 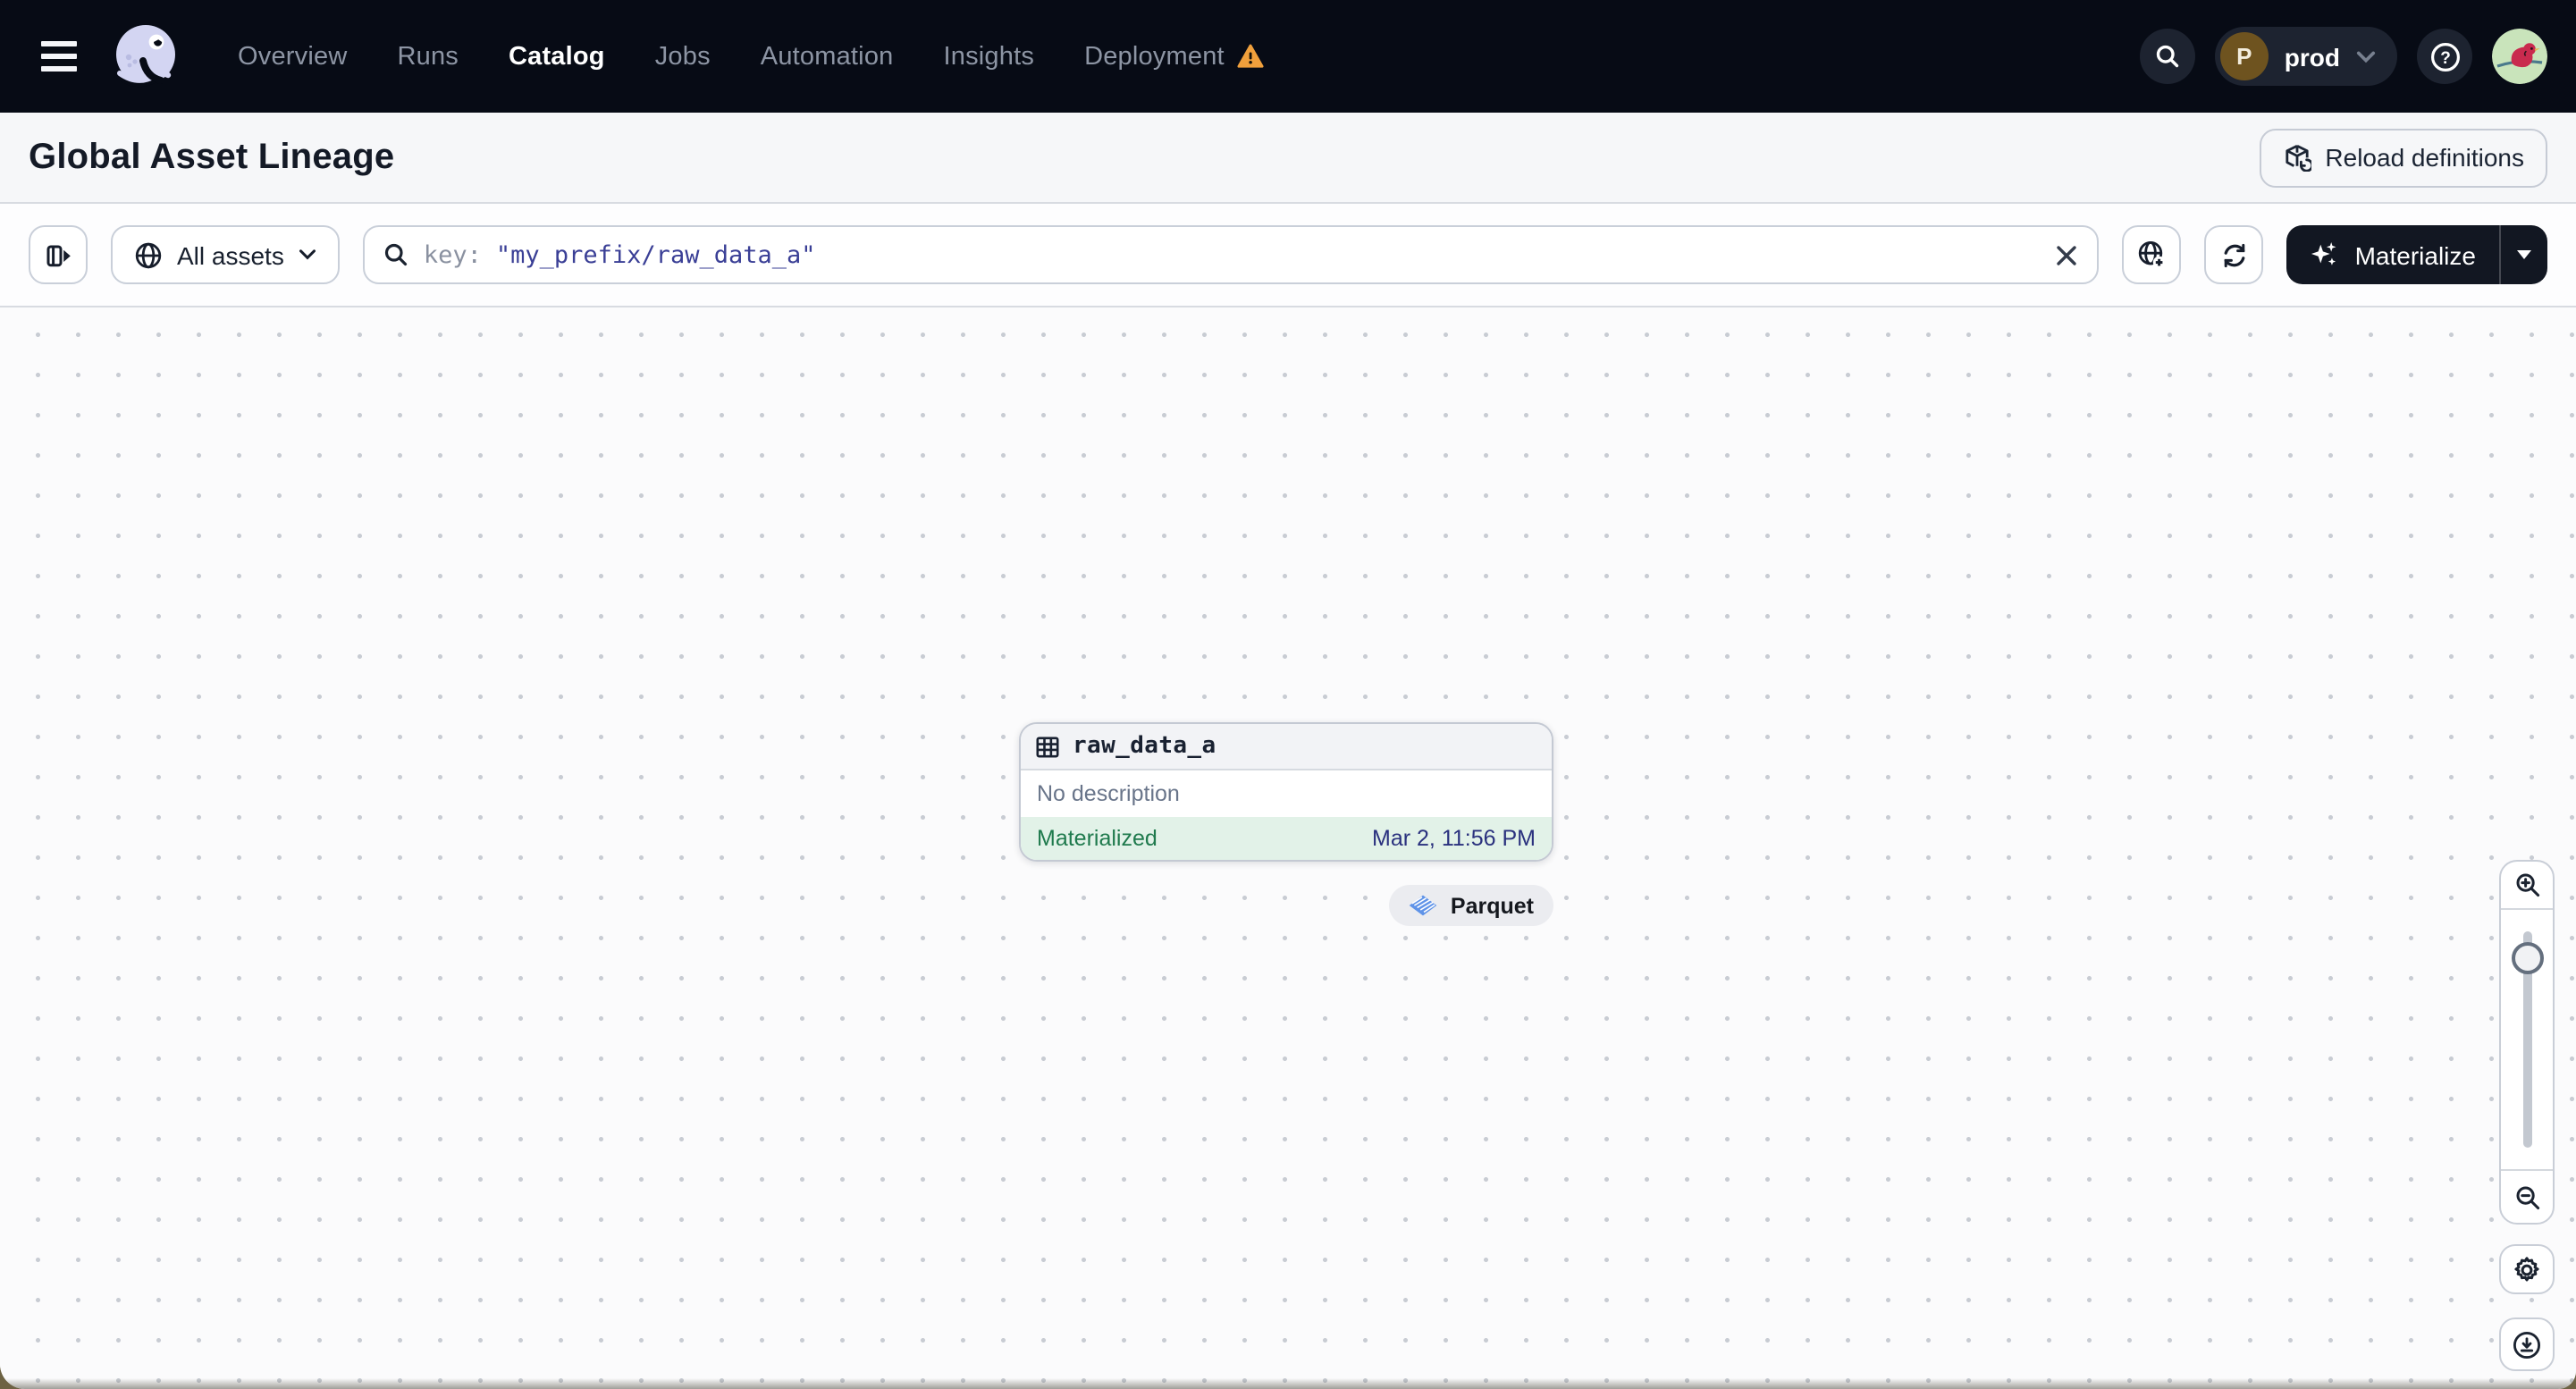 What do you see at coordinates (1097, 838) in the screenshot?
I see `materialization-status: Materialized` at bounding box center [1097, 838].